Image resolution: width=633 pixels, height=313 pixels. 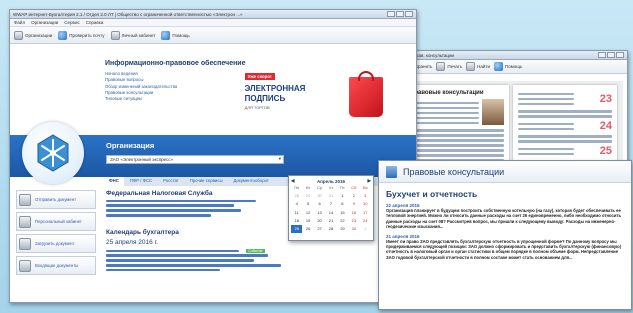 What do you see at coordinates (56, 243) in the screenshot?
I see `sidebar-item-upload: Загрузить документ` at bounding box center [56, 243].